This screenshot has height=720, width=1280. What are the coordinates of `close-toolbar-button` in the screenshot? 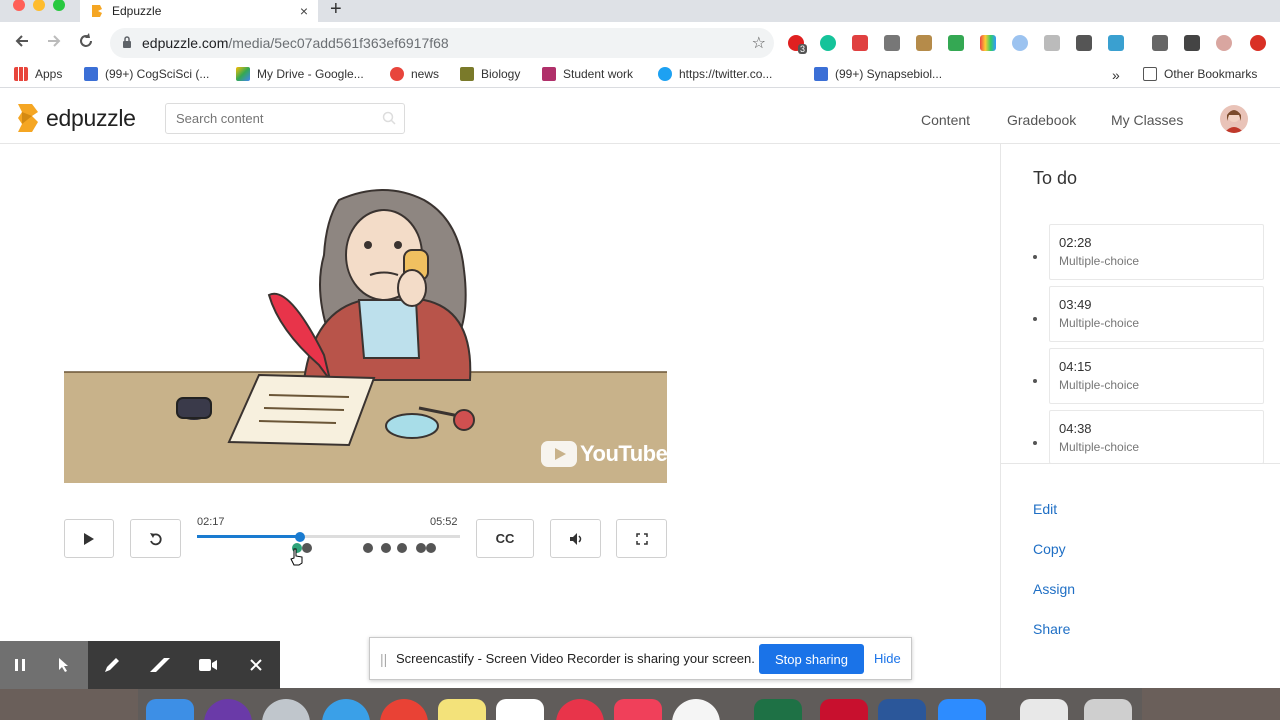 It's located at (256, 665).